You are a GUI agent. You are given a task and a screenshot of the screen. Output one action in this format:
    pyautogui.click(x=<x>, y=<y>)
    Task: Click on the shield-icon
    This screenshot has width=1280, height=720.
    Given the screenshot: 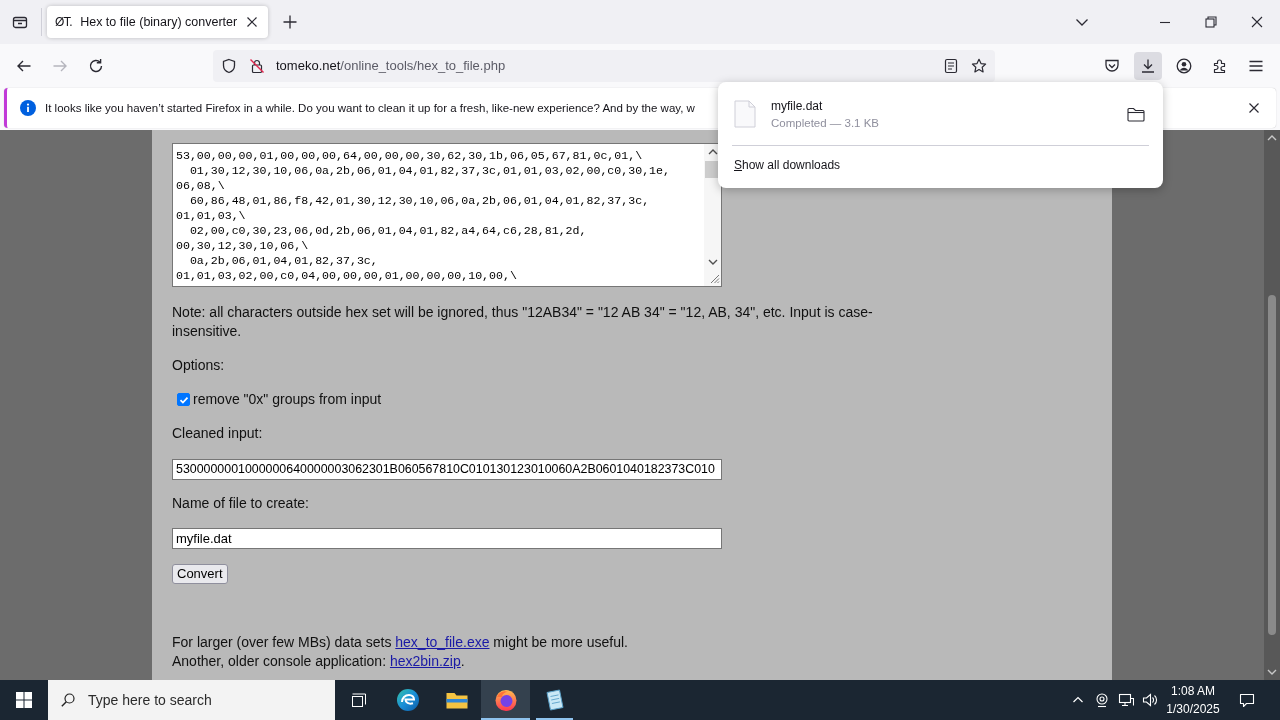 What is the action you would take?
    pyautogui.click(x=229, y=65)
    